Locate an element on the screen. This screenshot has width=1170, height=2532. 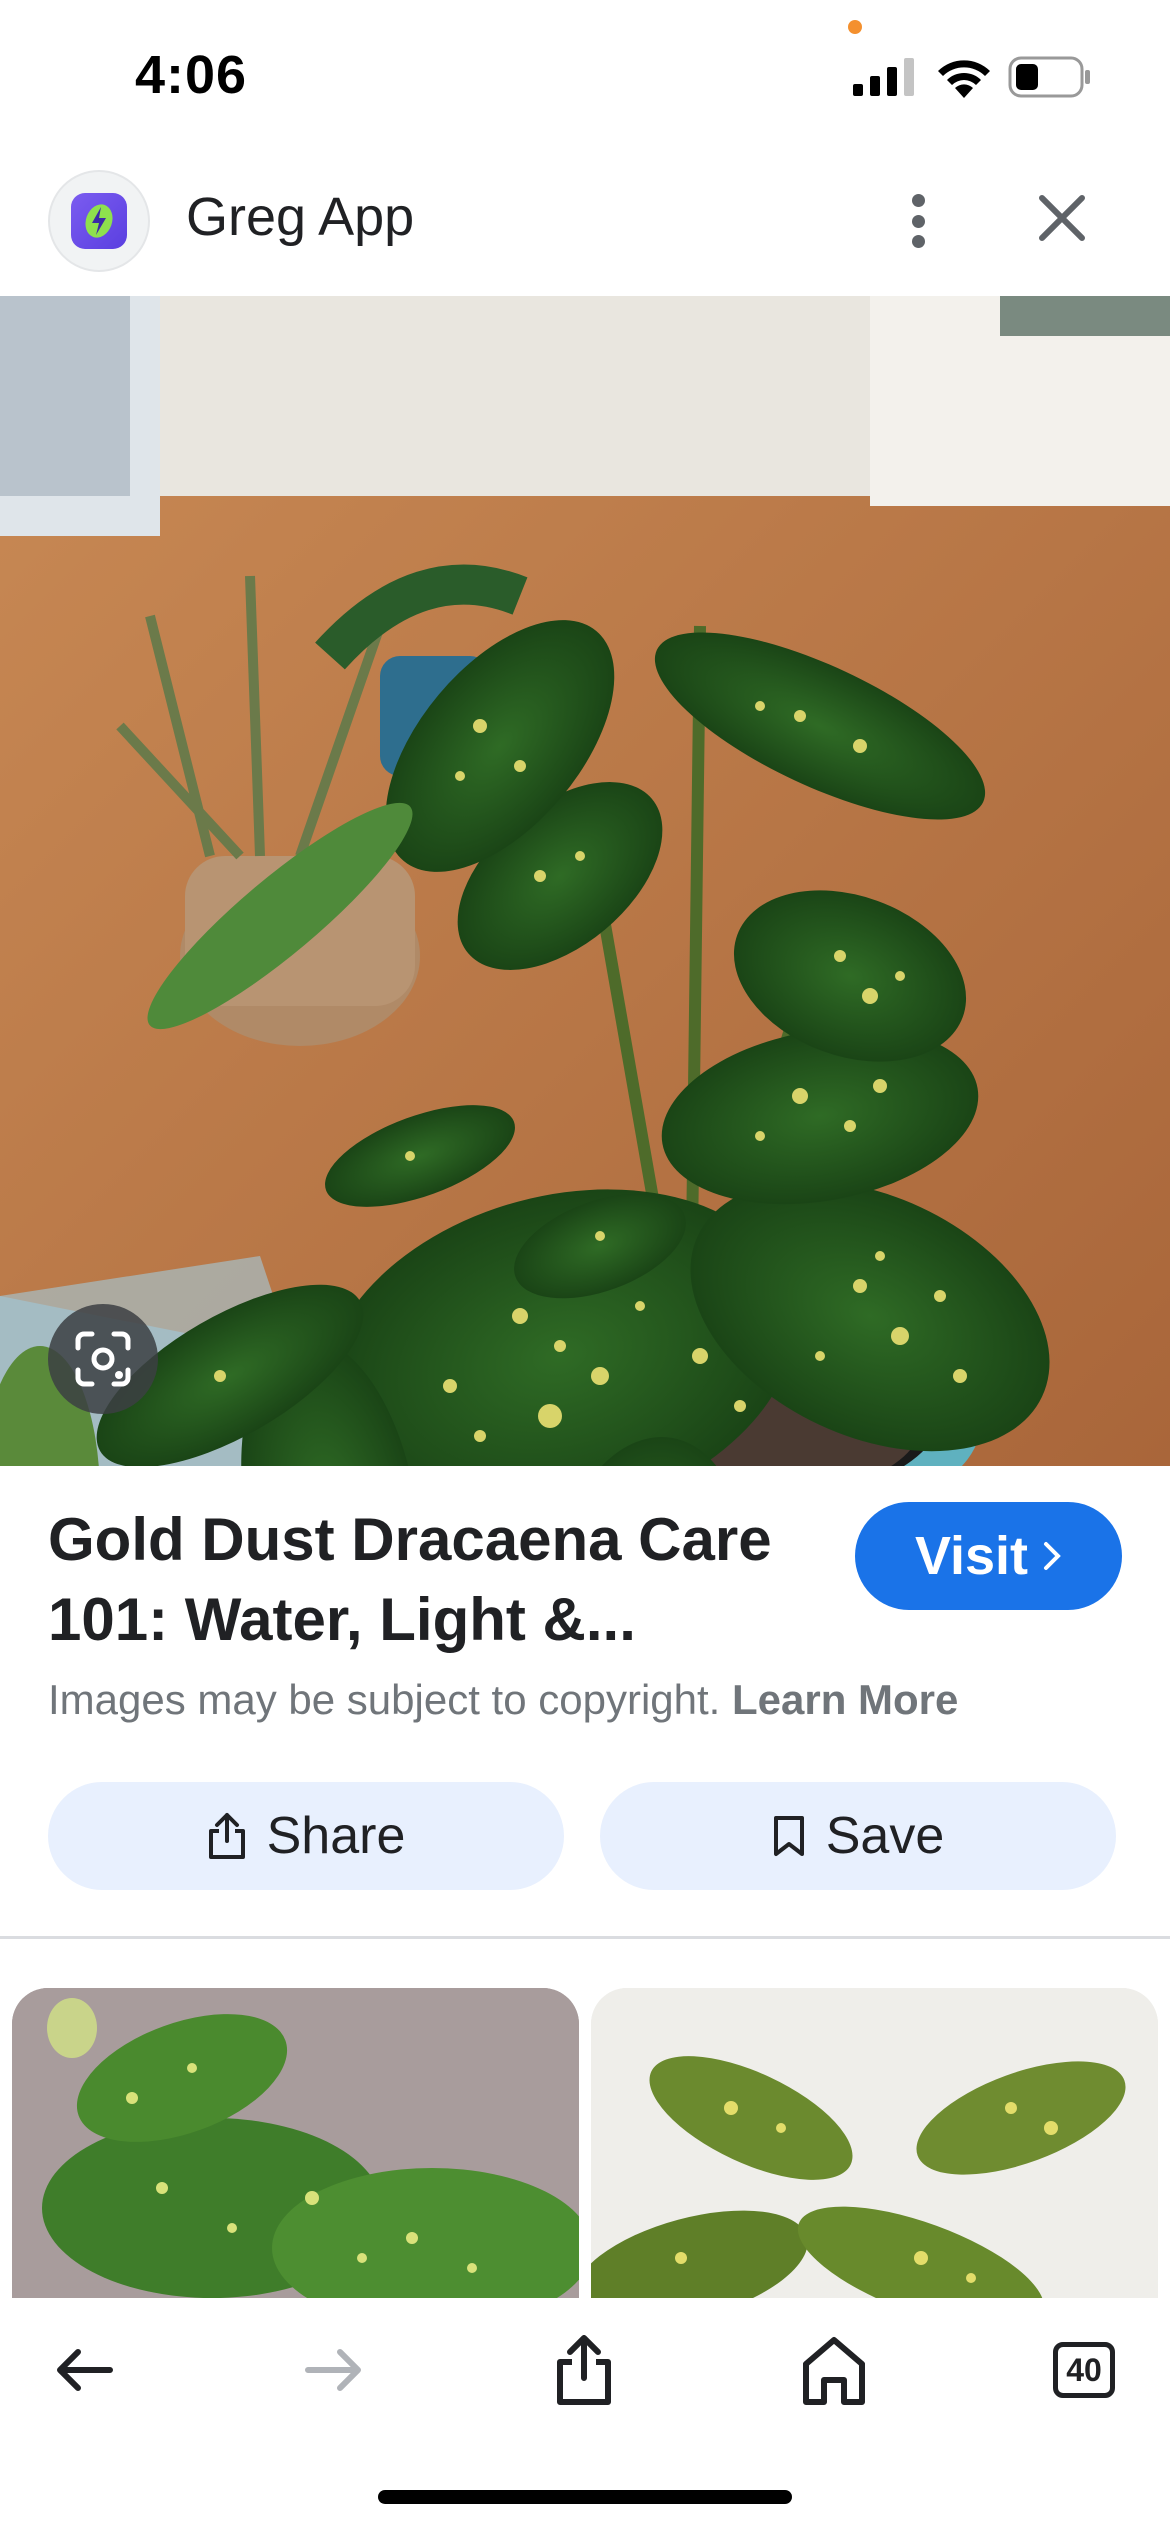
status-time: 4:06 is located at coordinates (191, 75).